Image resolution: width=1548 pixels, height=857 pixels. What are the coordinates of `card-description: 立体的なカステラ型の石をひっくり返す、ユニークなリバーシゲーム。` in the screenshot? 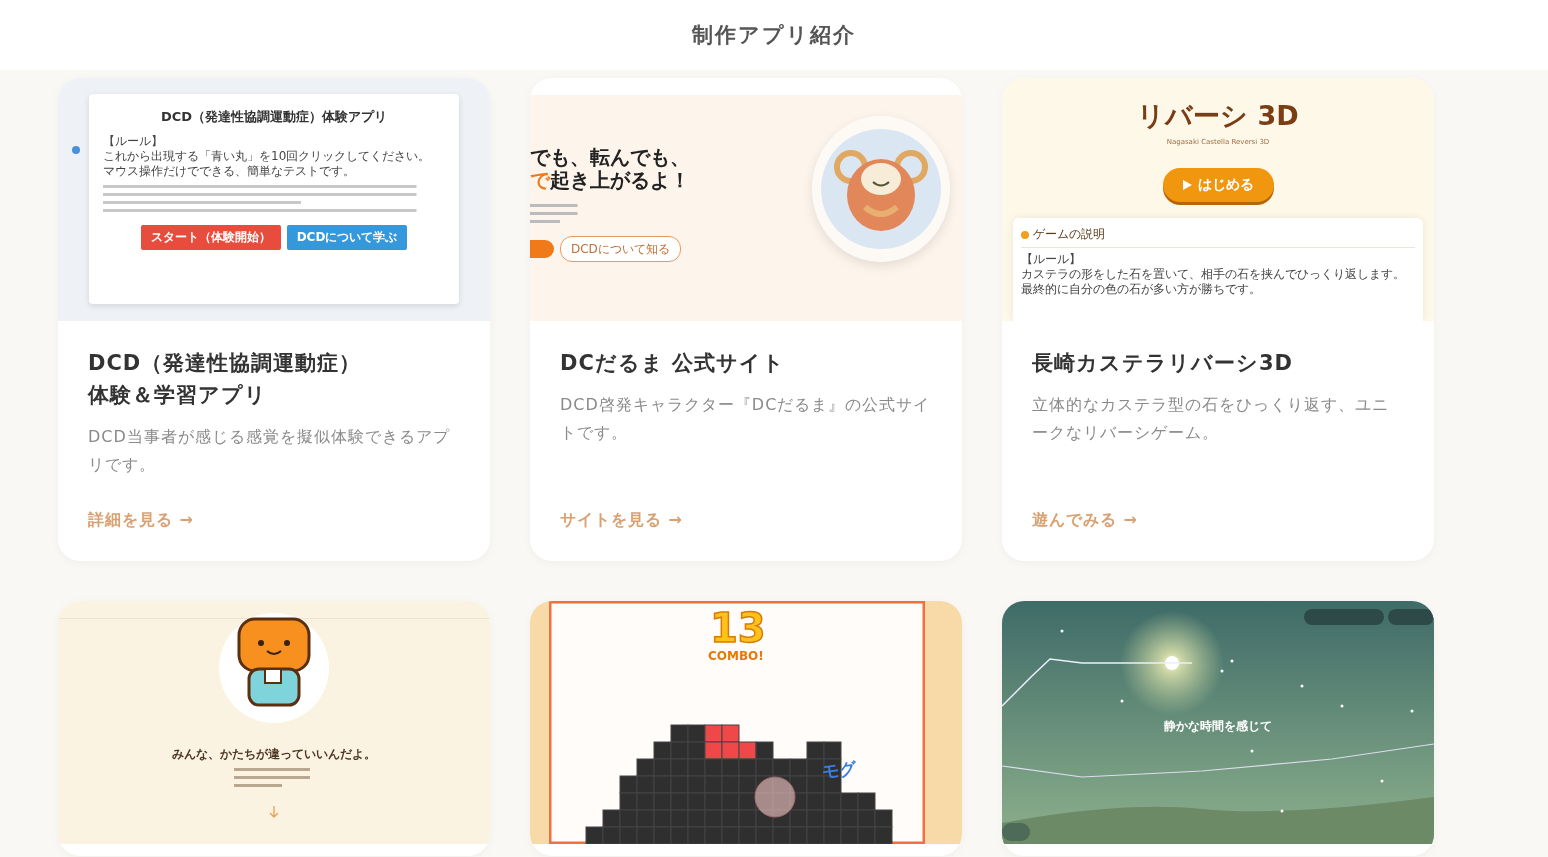 It's located at (1211, 419).